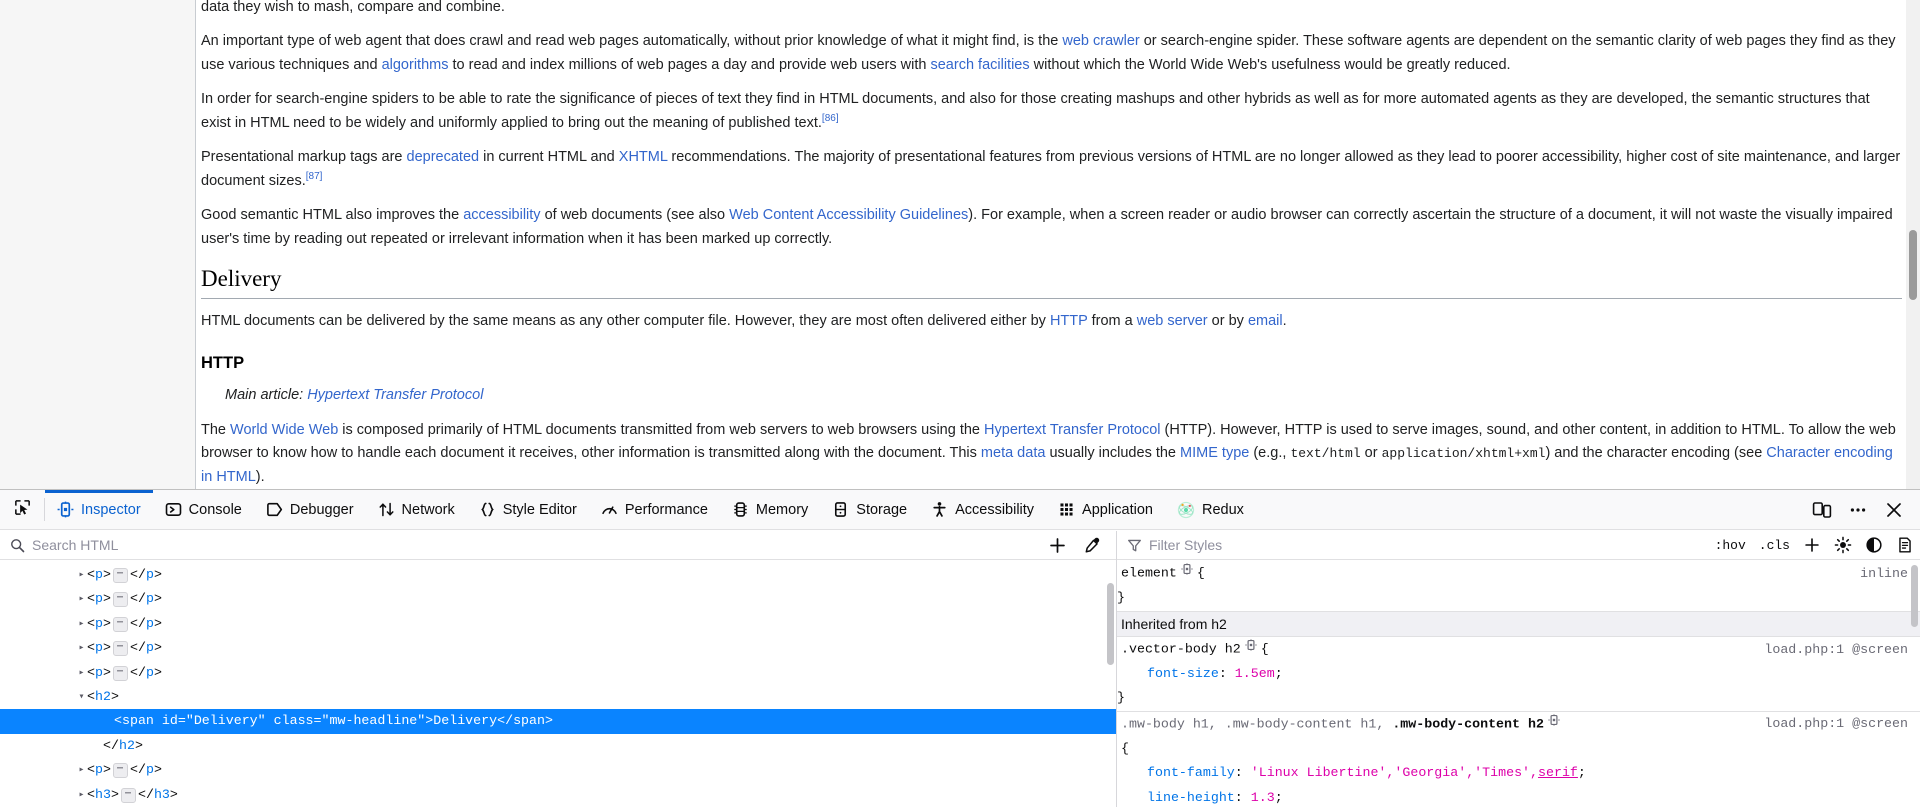 Image resolution: width=1920 pixels, height=807 pixels. I want to click on reference-marker: [86], so click(830, 118).